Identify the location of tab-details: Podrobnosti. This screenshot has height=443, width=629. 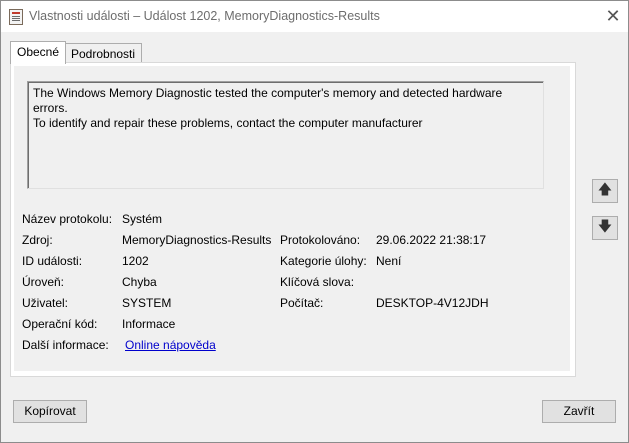
(103, 53).